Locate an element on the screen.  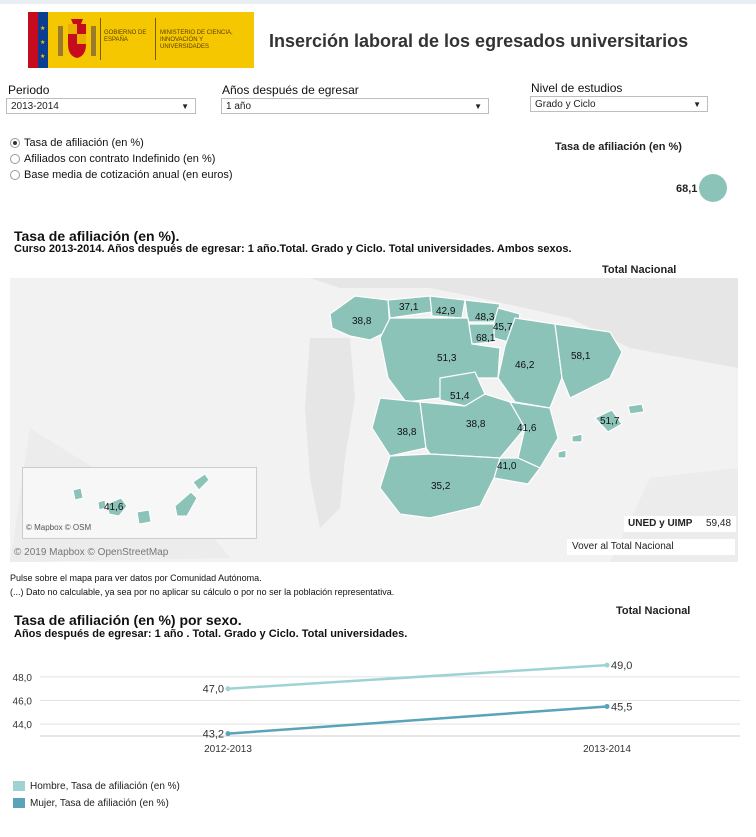
legend-swatch-hombre is located at coordinates (19, 786).